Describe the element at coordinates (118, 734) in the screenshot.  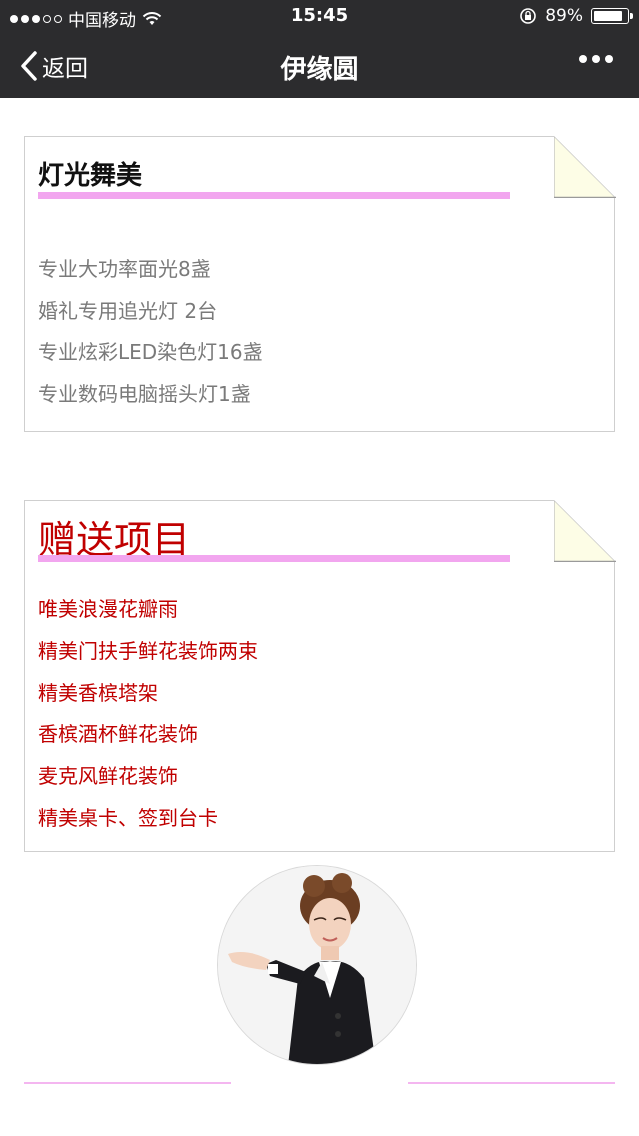
I see `list-item: 香槟酒杯鲜花装饰` at that location.